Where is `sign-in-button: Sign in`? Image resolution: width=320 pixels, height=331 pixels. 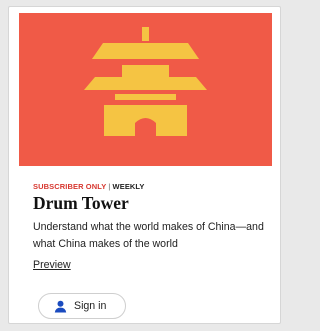 sign-in-button: Sign in is located at coordinates (82, 306).